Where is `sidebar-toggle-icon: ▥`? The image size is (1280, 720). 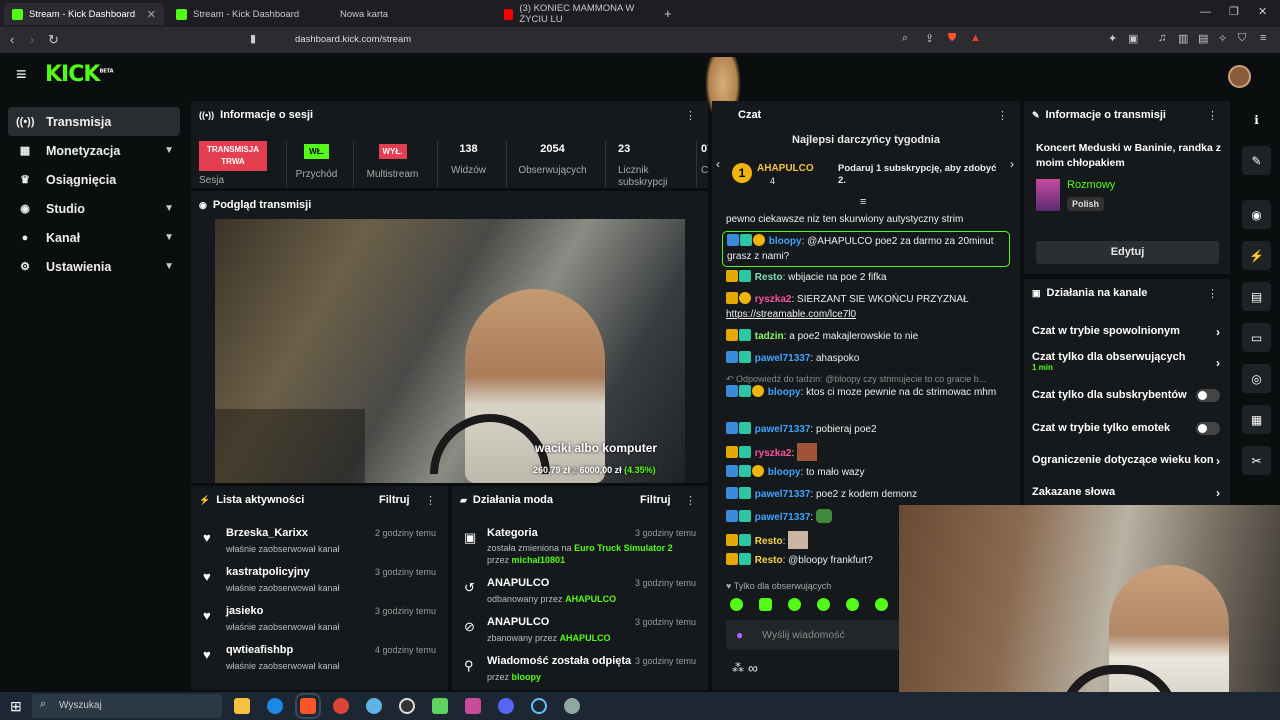 sidebar-toggle-icon: ▥ is located at coordinates (1183, 38).